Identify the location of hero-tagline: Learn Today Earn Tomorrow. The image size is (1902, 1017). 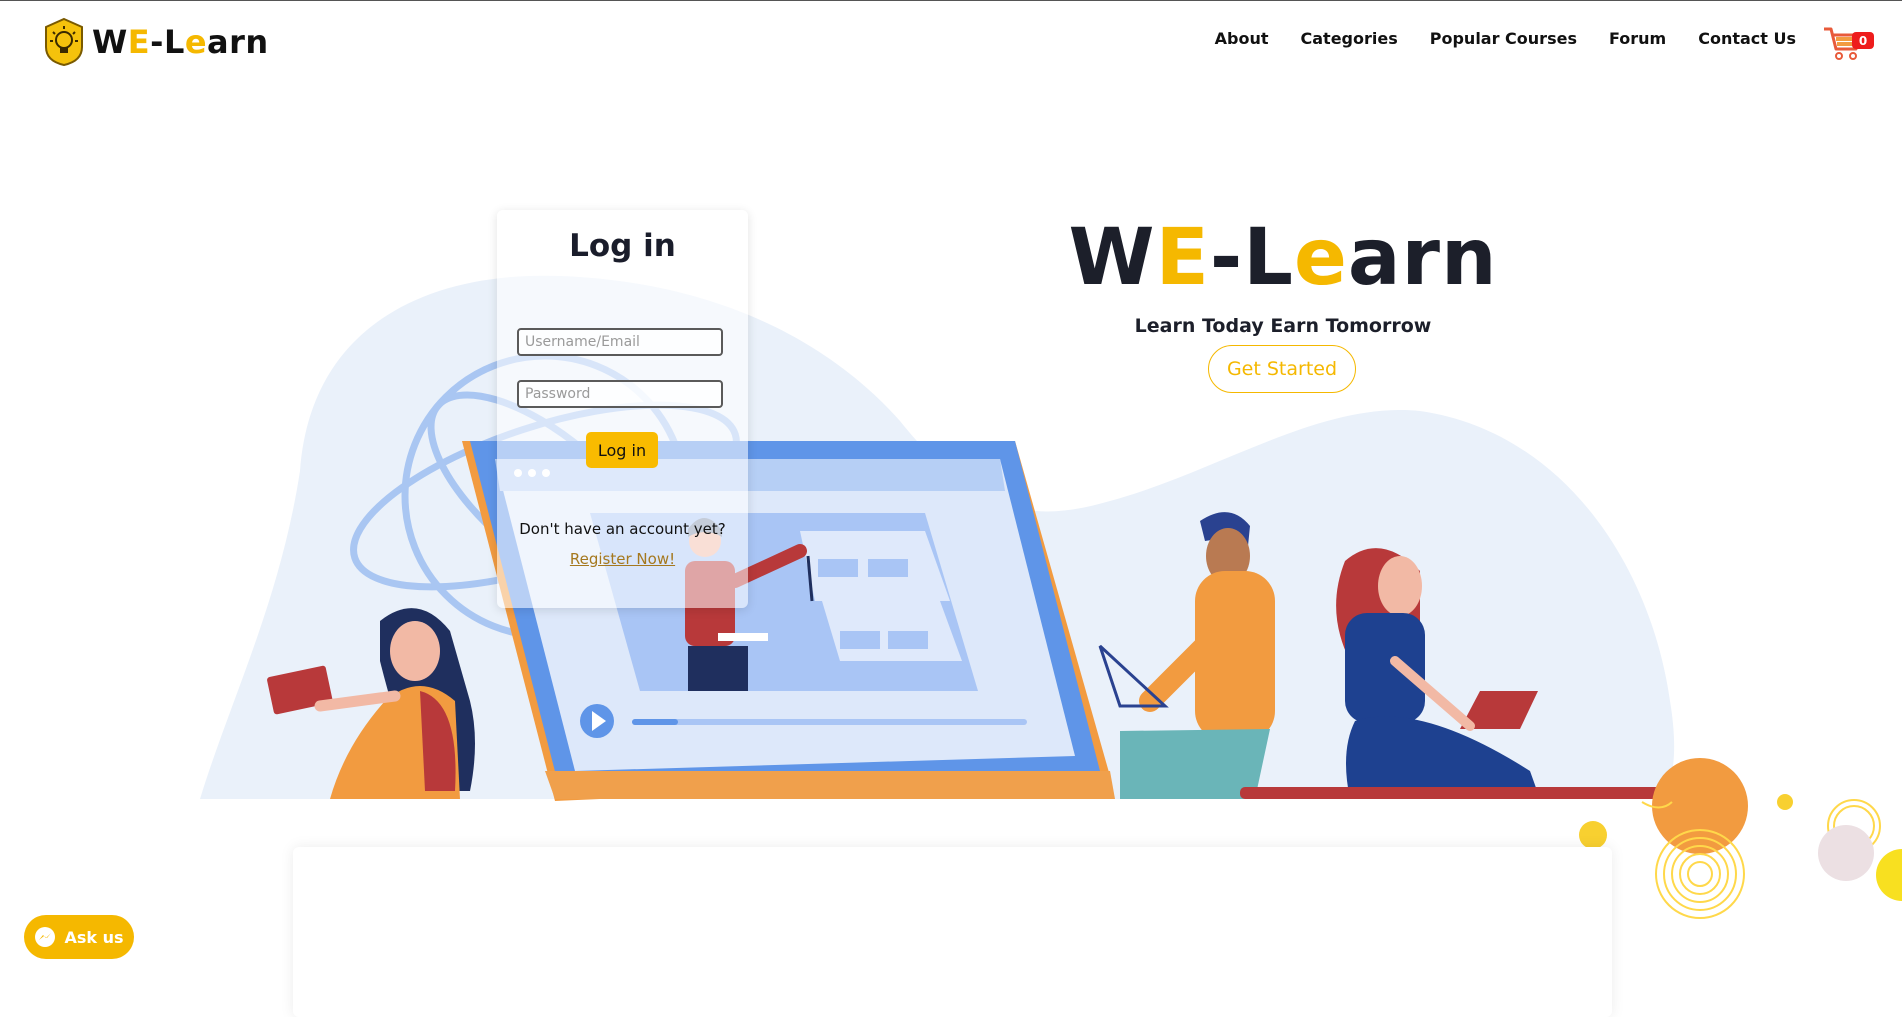
(1283, 326).